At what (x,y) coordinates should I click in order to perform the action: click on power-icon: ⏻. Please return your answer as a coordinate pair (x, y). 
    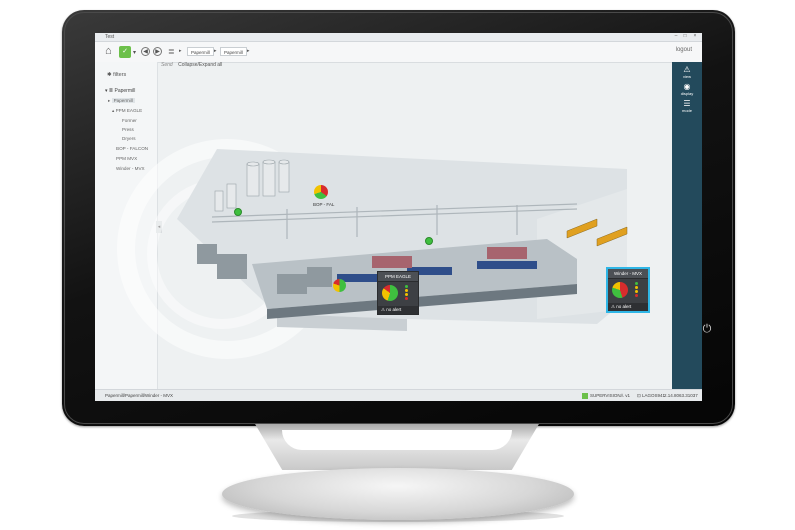
    Looking at the image, I should click on (707, 329).